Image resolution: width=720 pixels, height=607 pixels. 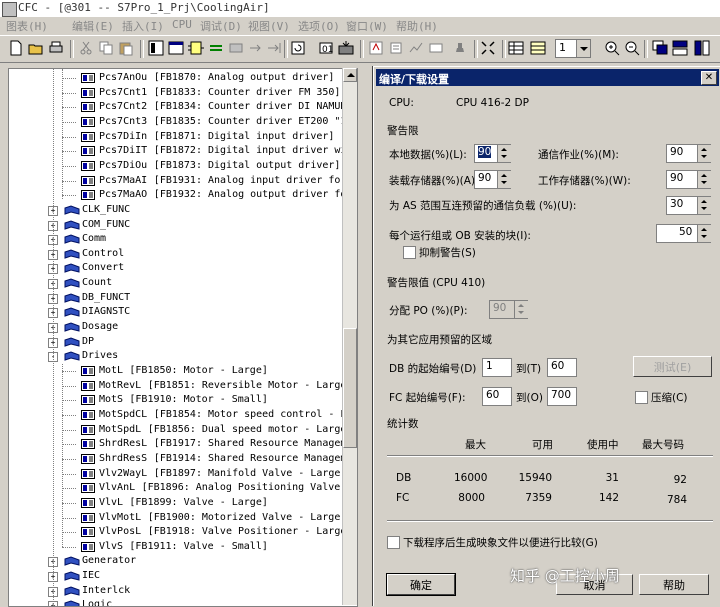 I want to click on trend-icon, so click(x=416, y=48).